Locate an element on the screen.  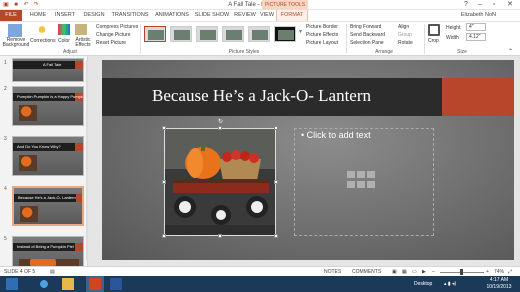
content-placeholder: • Click to add text is located at coordinates (364, 182).